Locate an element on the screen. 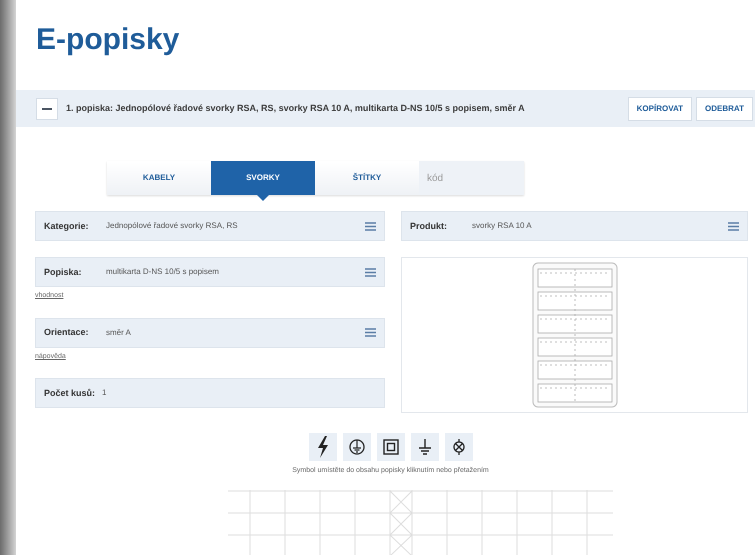  field-label: Počet kusů: is located at coordinates (70, 393).